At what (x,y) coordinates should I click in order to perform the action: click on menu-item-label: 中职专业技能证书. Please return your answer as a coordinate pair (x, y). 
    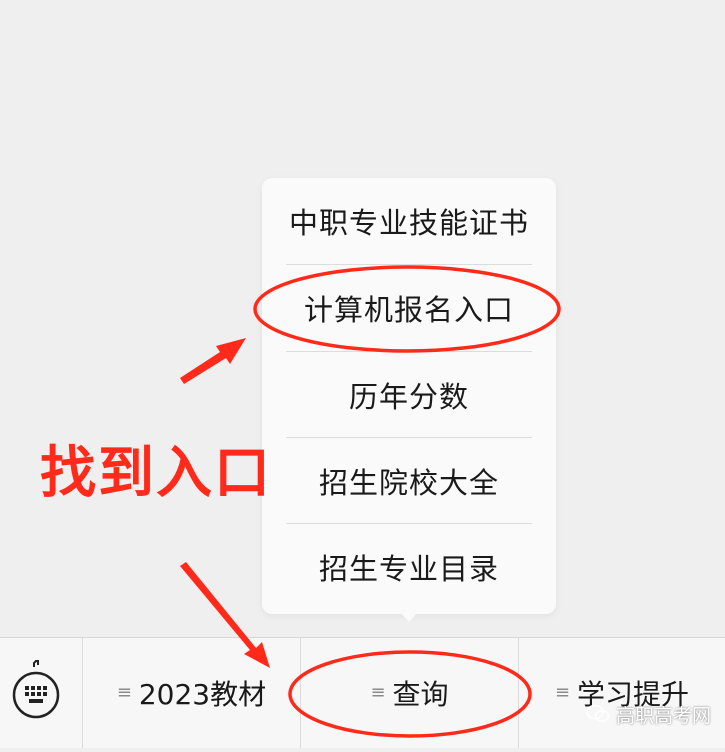
    Looking at the image, I should click on (408, 223).